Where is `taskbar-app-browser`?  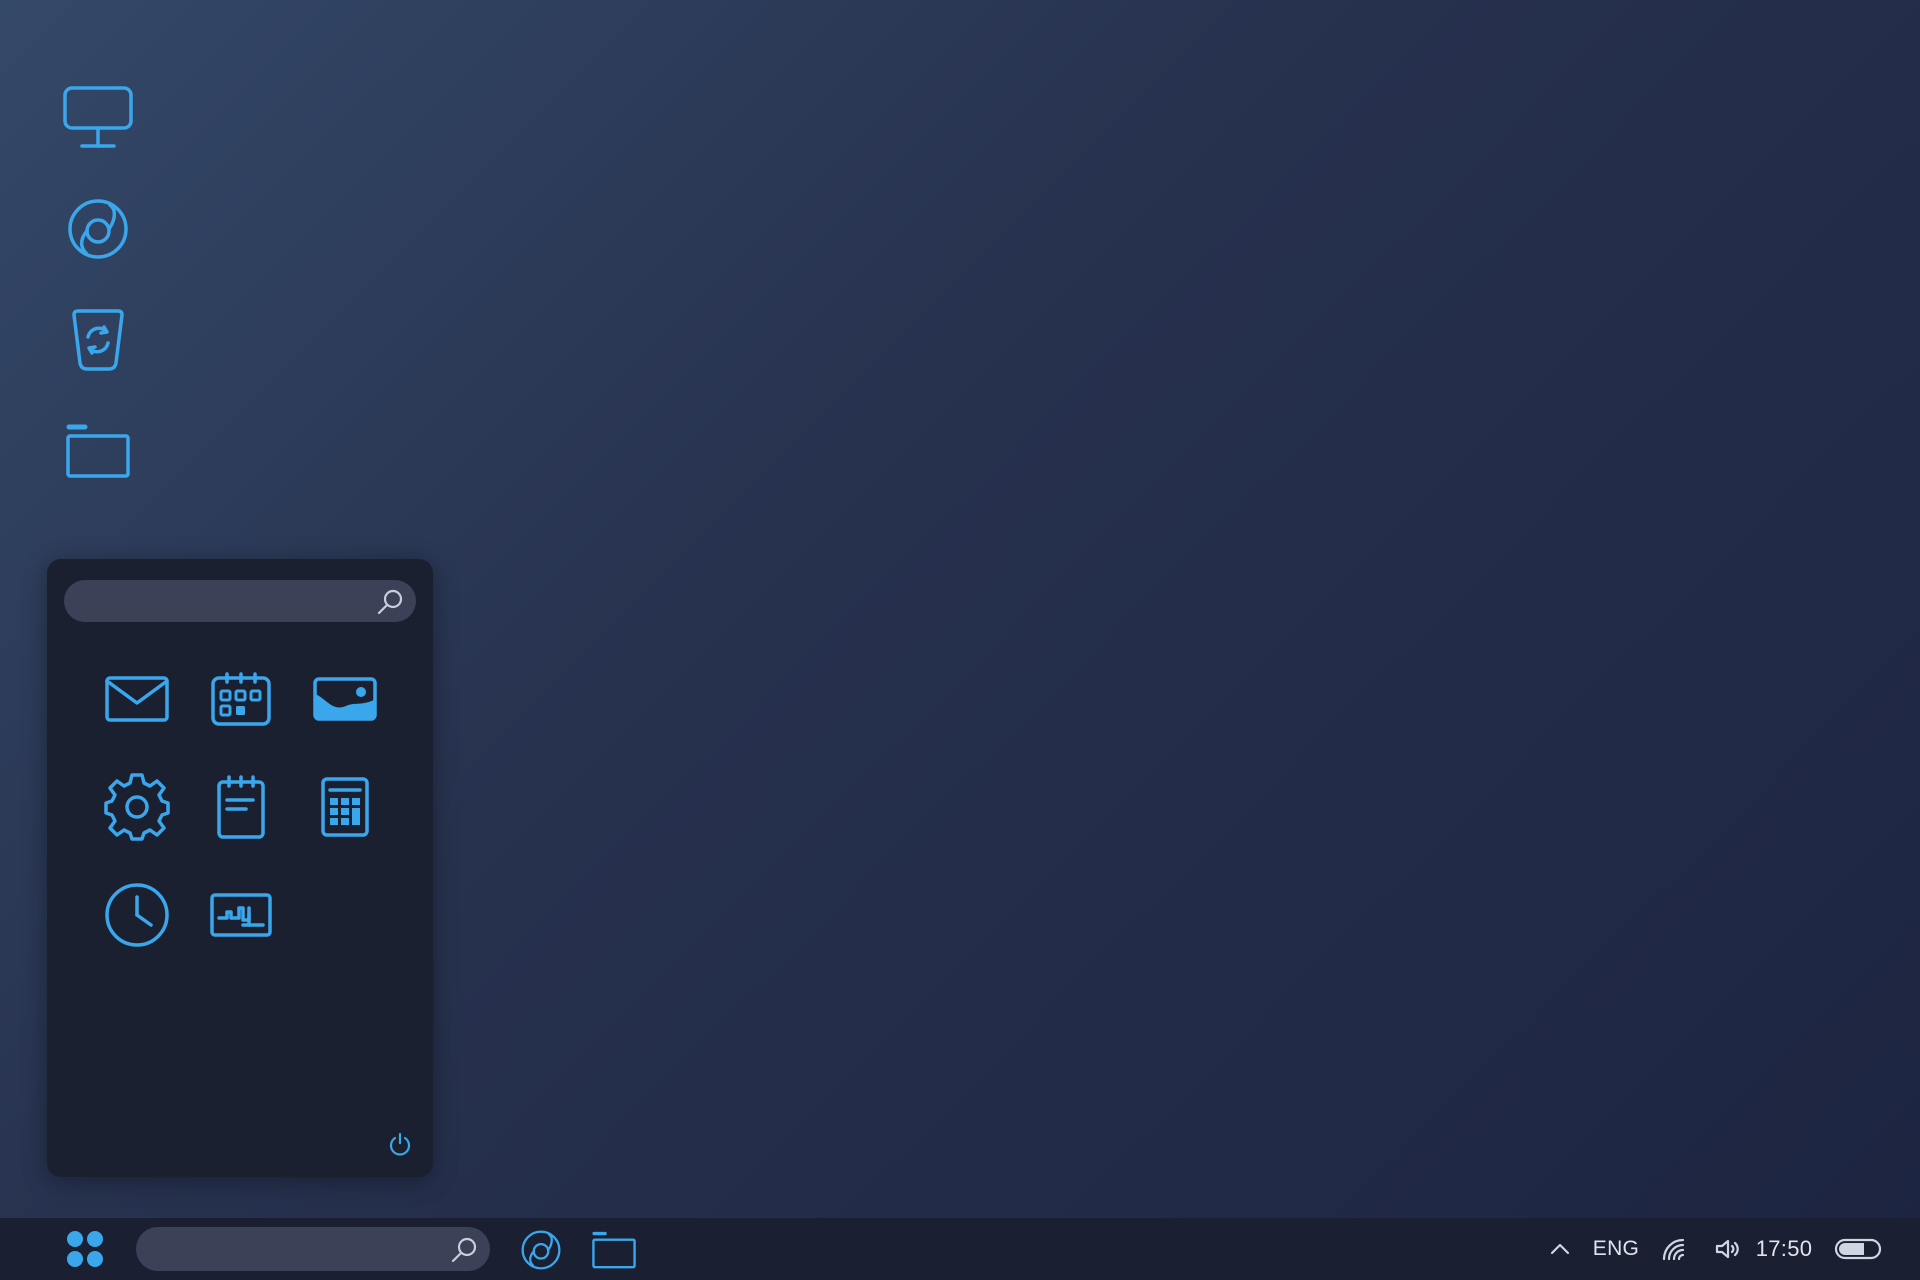 taskbar-app-browser is located at coordinates (541, 1250).